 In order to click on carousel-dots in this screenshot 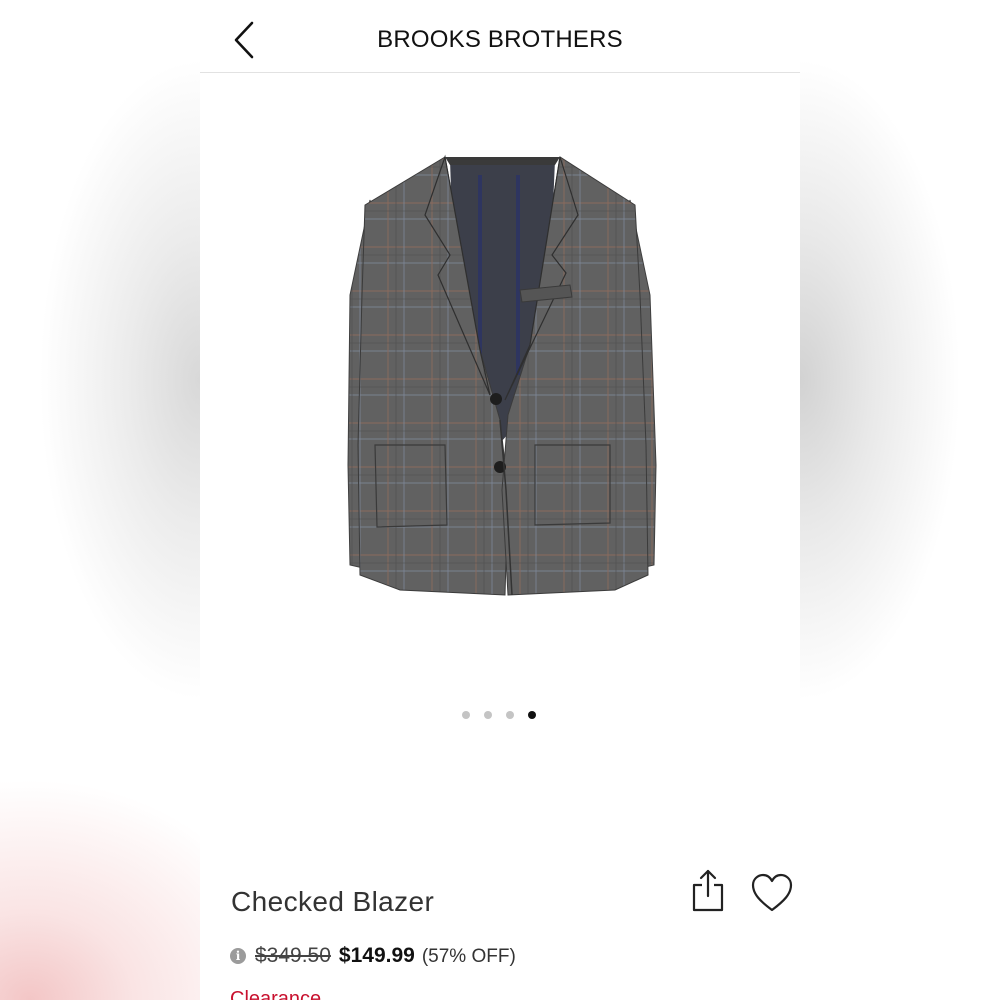, I will do `click(499, 715)`.